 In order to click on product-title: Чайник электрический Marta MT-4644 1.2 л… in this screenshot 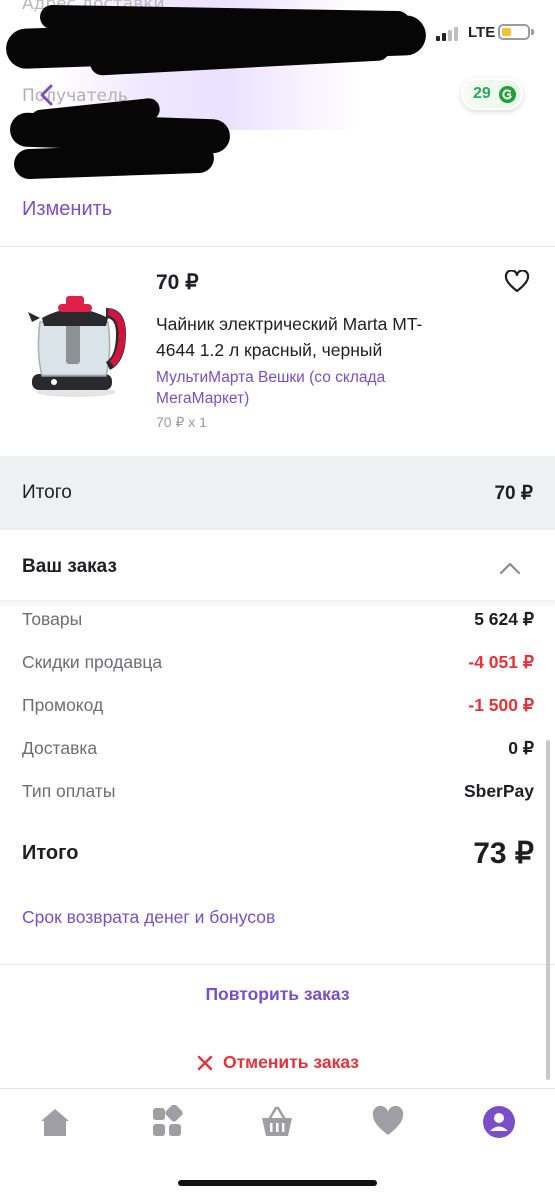, I will do `click(306, 337)`.